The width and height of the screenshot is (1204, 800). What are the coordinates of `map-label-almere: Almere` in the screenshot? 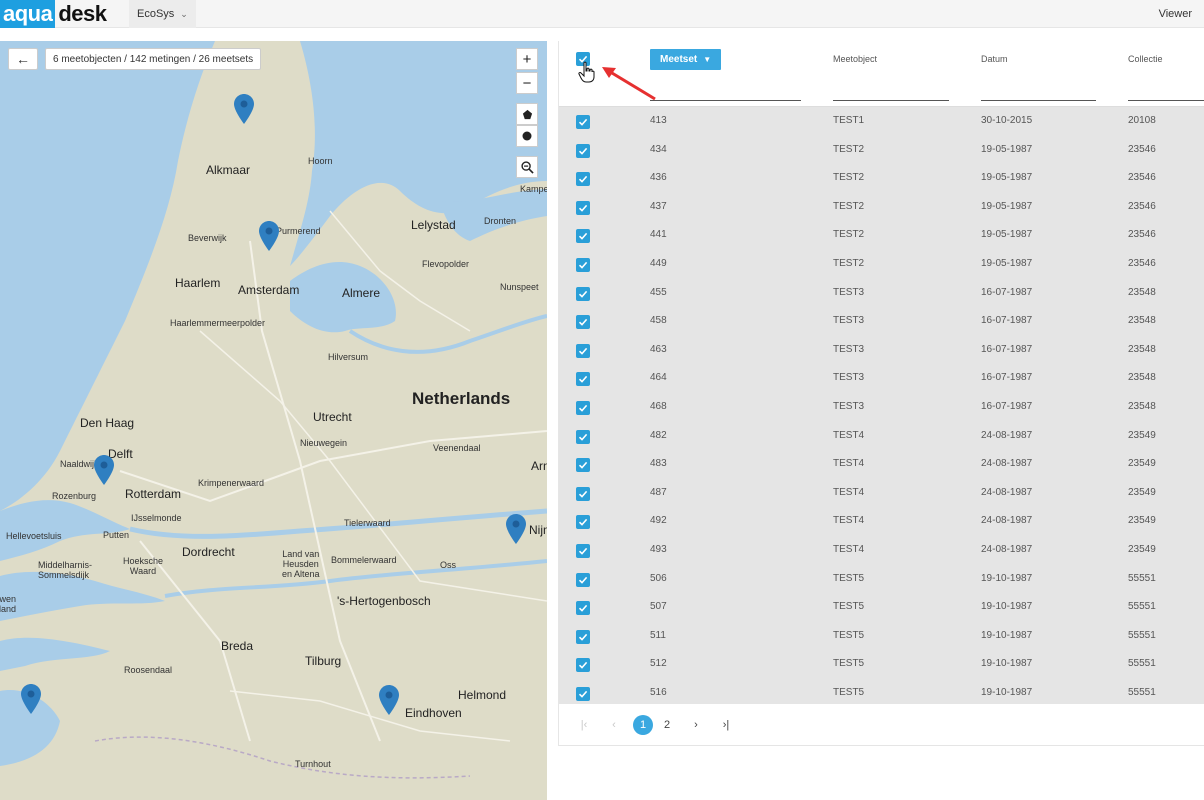 It's located at (361, 293).